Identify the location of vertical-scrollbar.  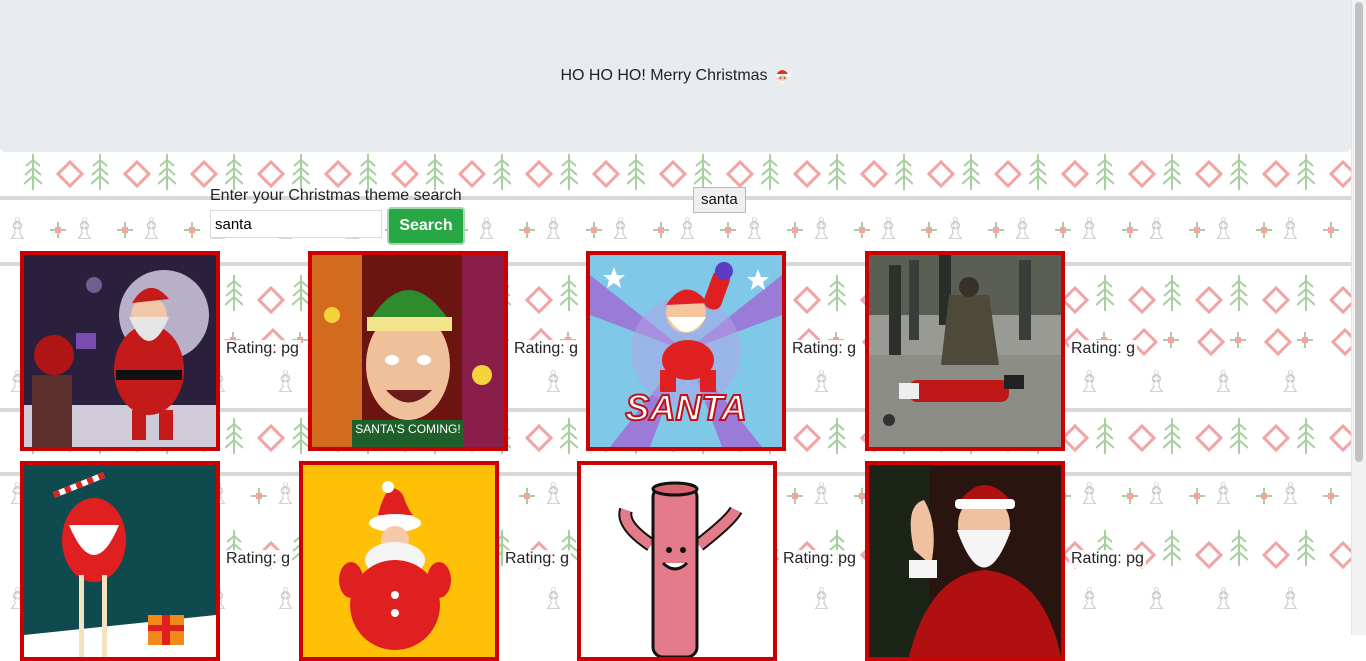
(1358, 317).